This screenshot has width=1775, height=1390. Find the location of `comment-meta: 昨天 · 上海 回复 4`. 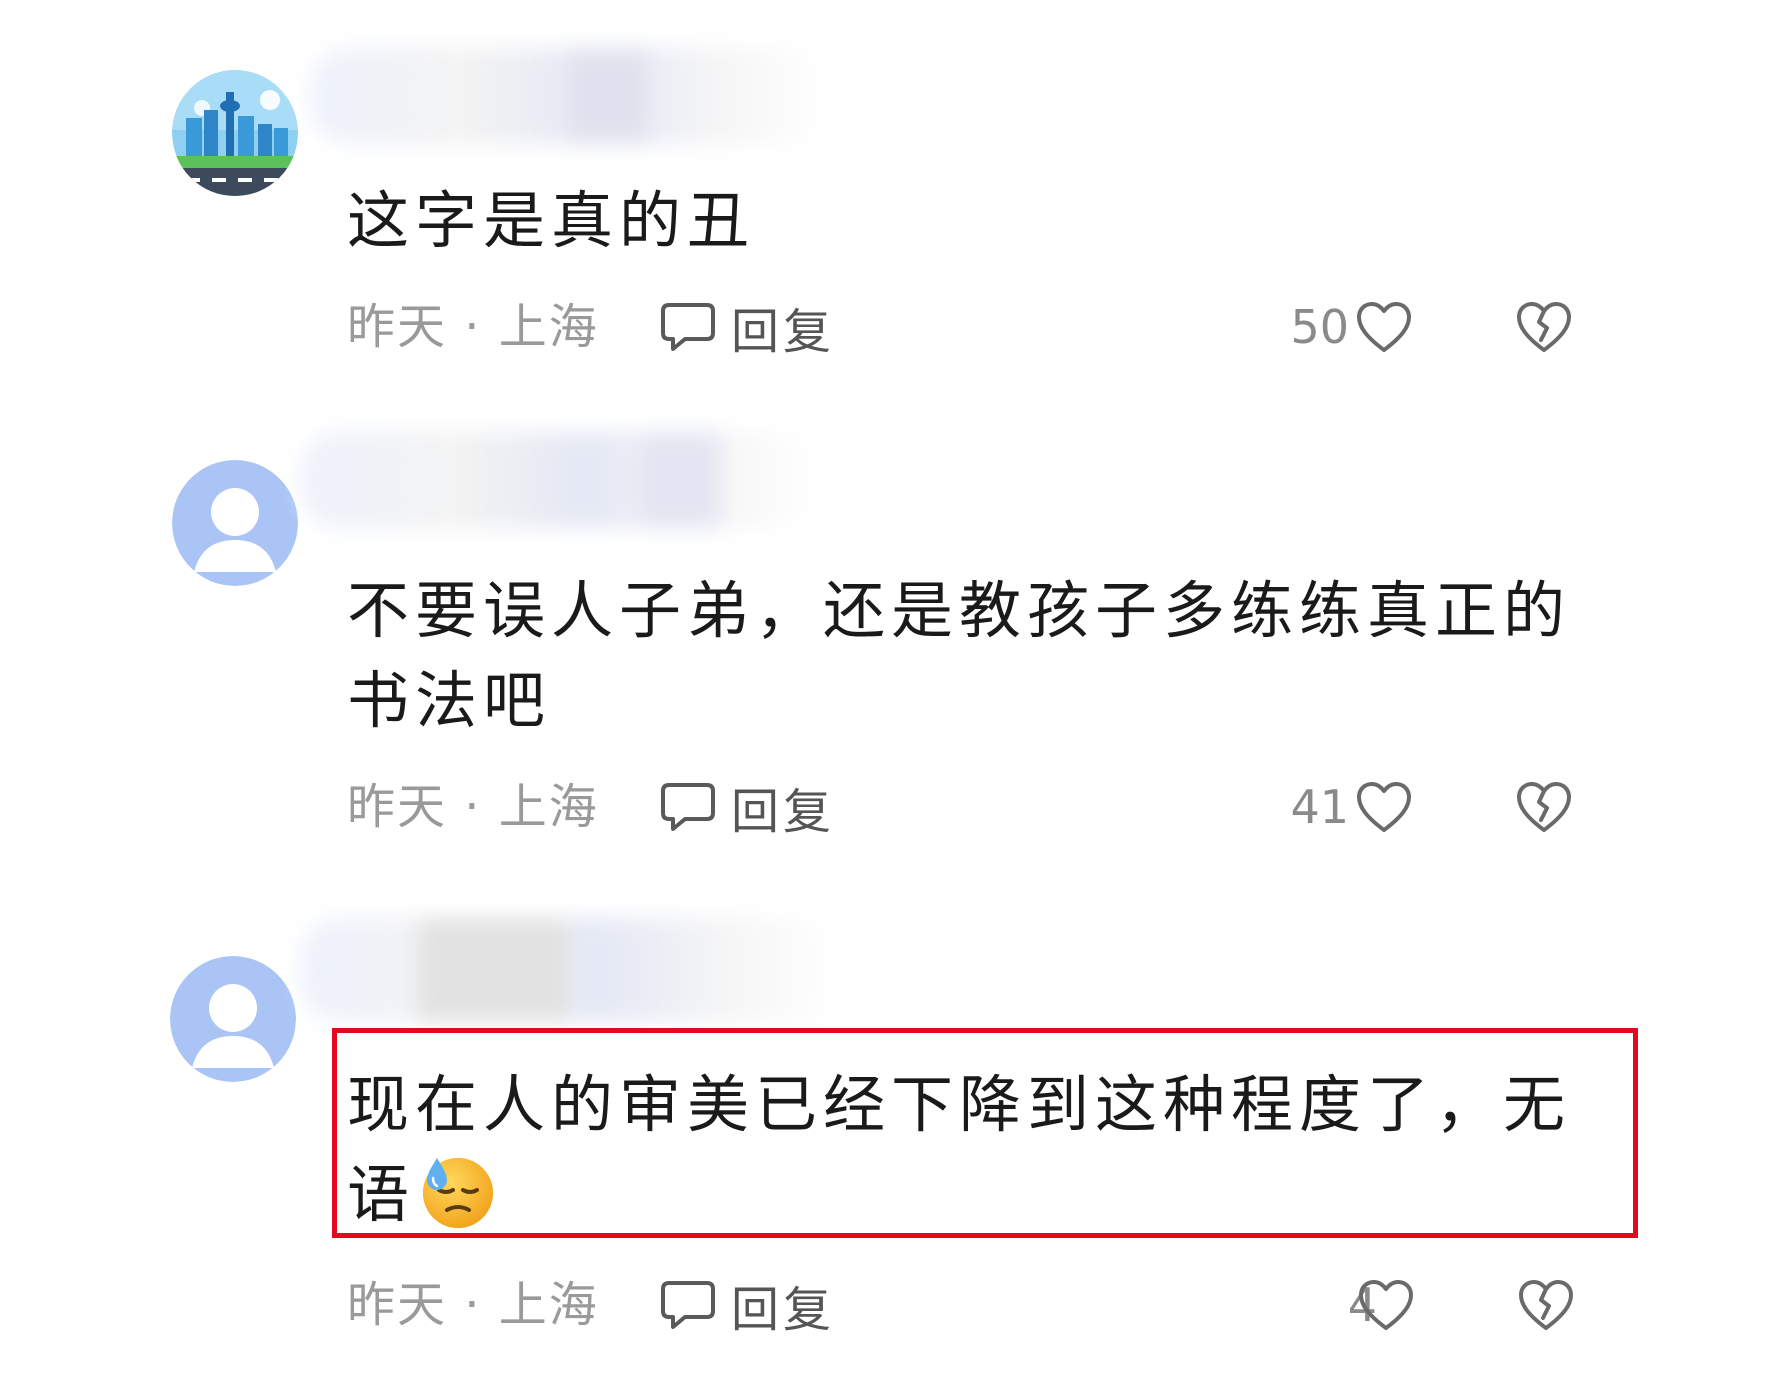

comment-meta: 昨天 · 上海 回复 4 is located at coordinates (1061, 1305).